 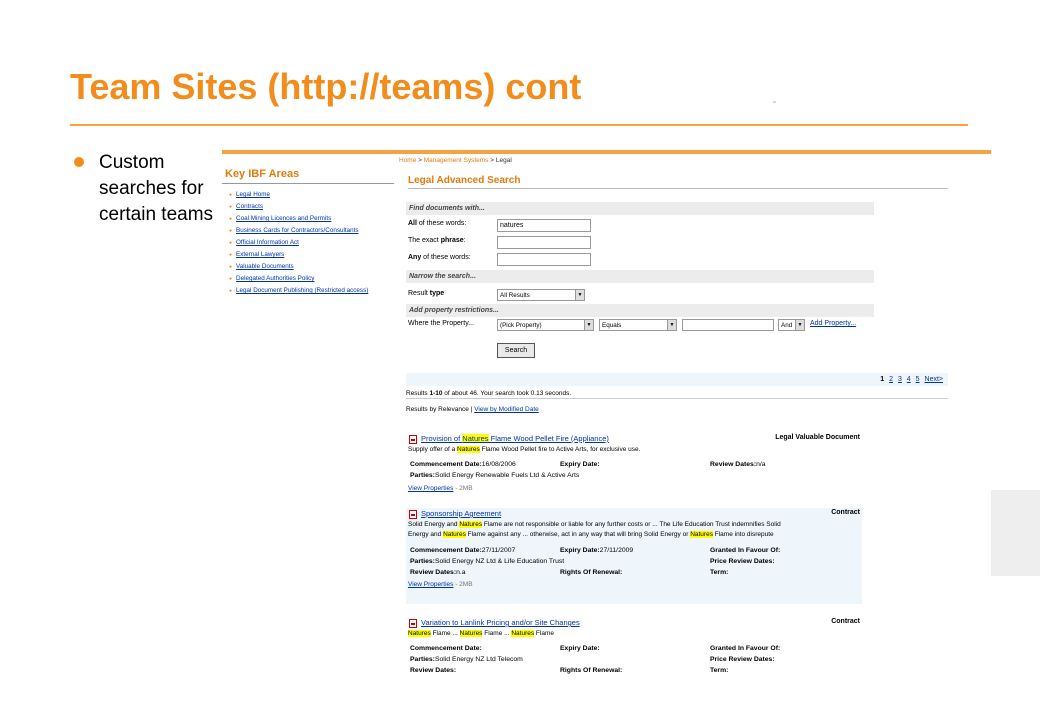 I want to click on next-page-link: Next>, so click(x=934, y=379).